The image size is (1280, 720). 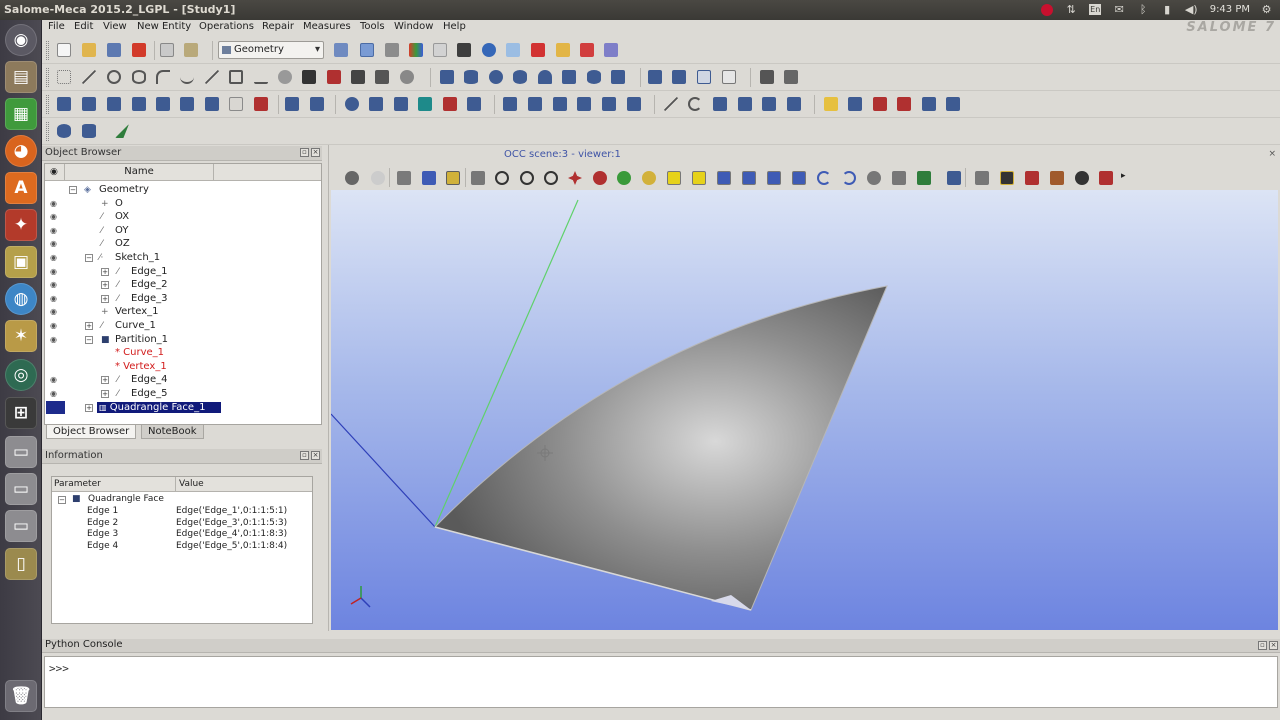 I want to click on pencil-edge-icon, so click(x=236, y=104).